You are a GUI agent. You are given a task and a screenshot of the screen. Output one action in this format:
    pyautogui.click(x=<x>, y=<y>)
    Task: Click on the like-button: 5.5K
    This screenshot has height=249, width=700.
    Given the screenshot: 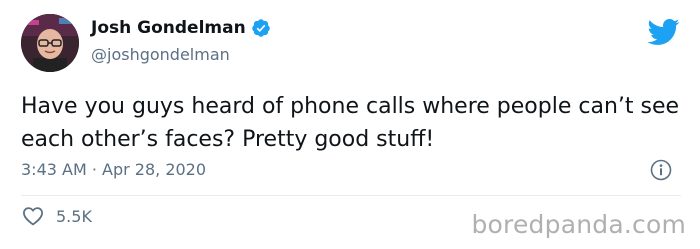 What is the action you would take?
    pyautogui.click(x=57, y=216)
    